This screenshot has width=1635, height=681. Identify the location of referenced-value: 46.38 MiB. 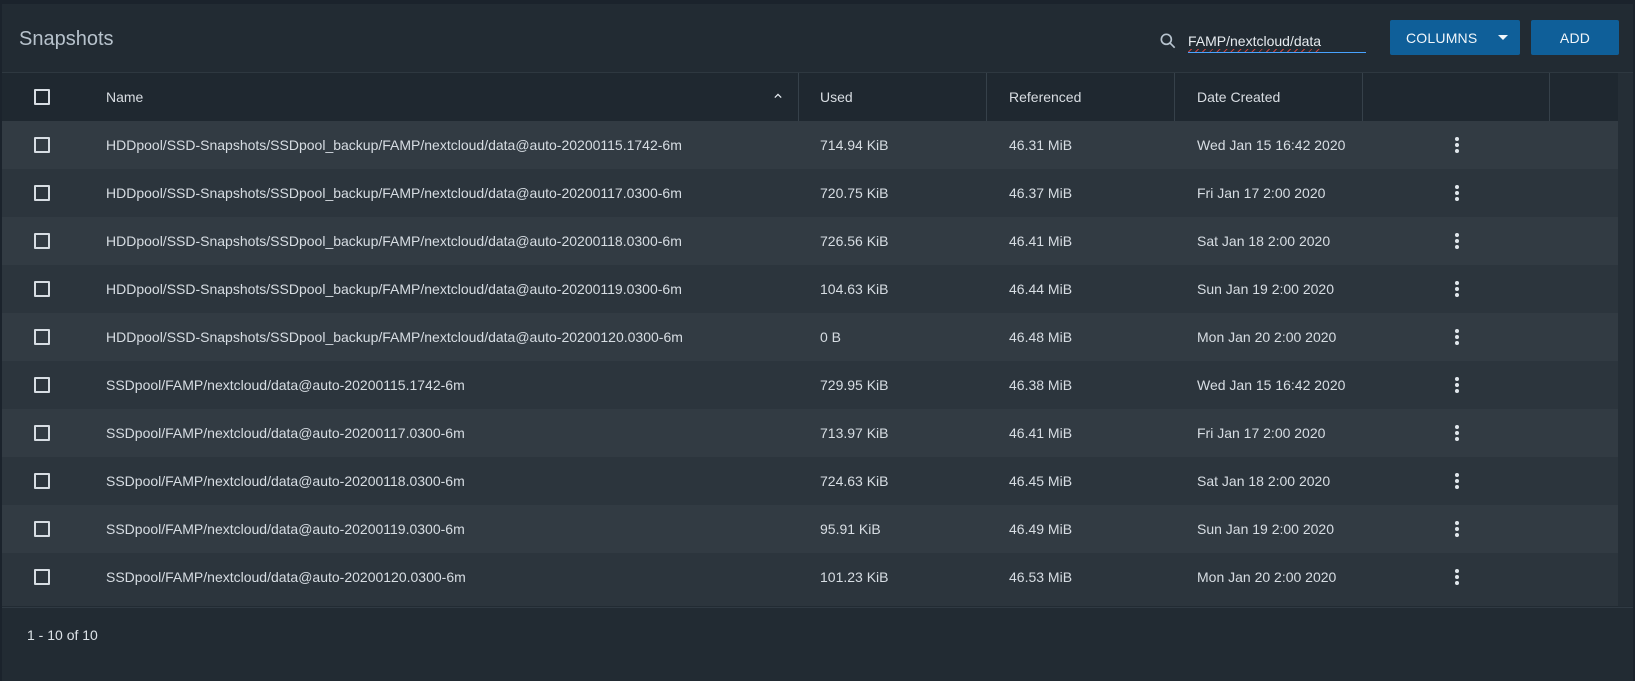
(1041, 385).